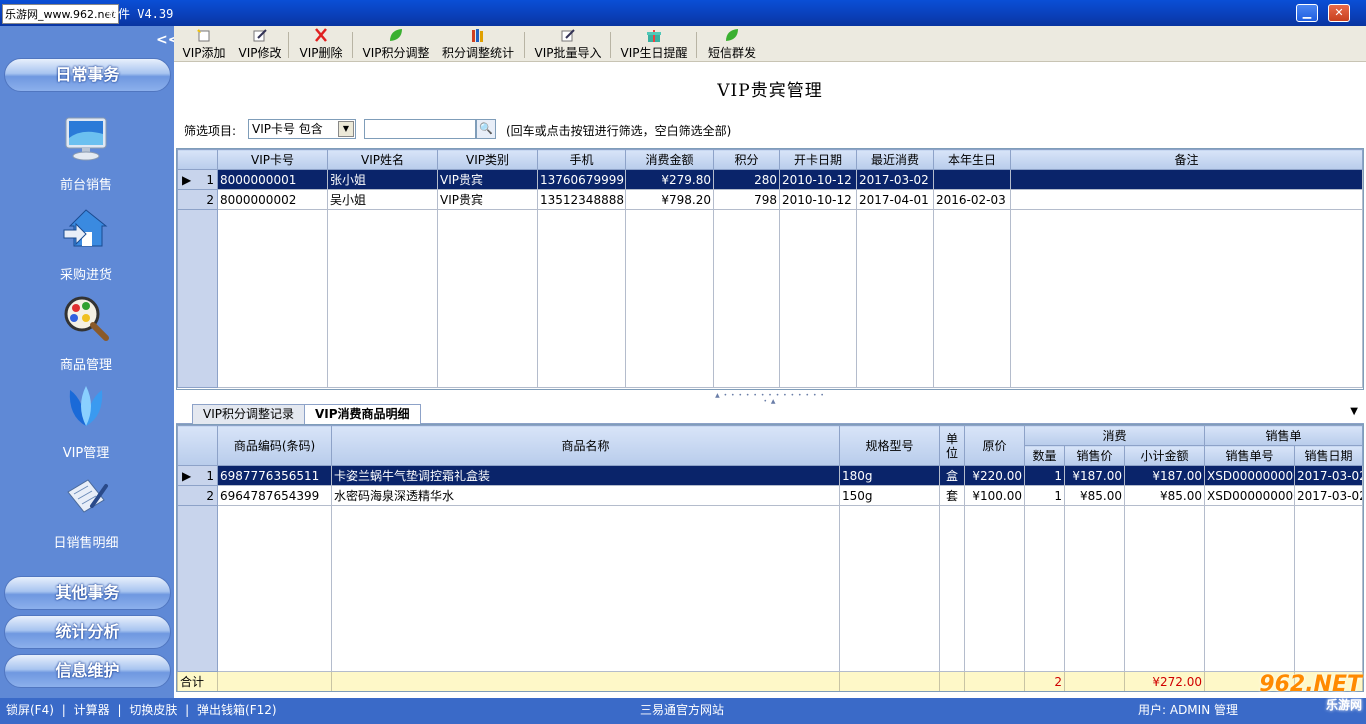  I want to click on filter-field-select: VIP卡号 包含 ▼, so click(302, 129).